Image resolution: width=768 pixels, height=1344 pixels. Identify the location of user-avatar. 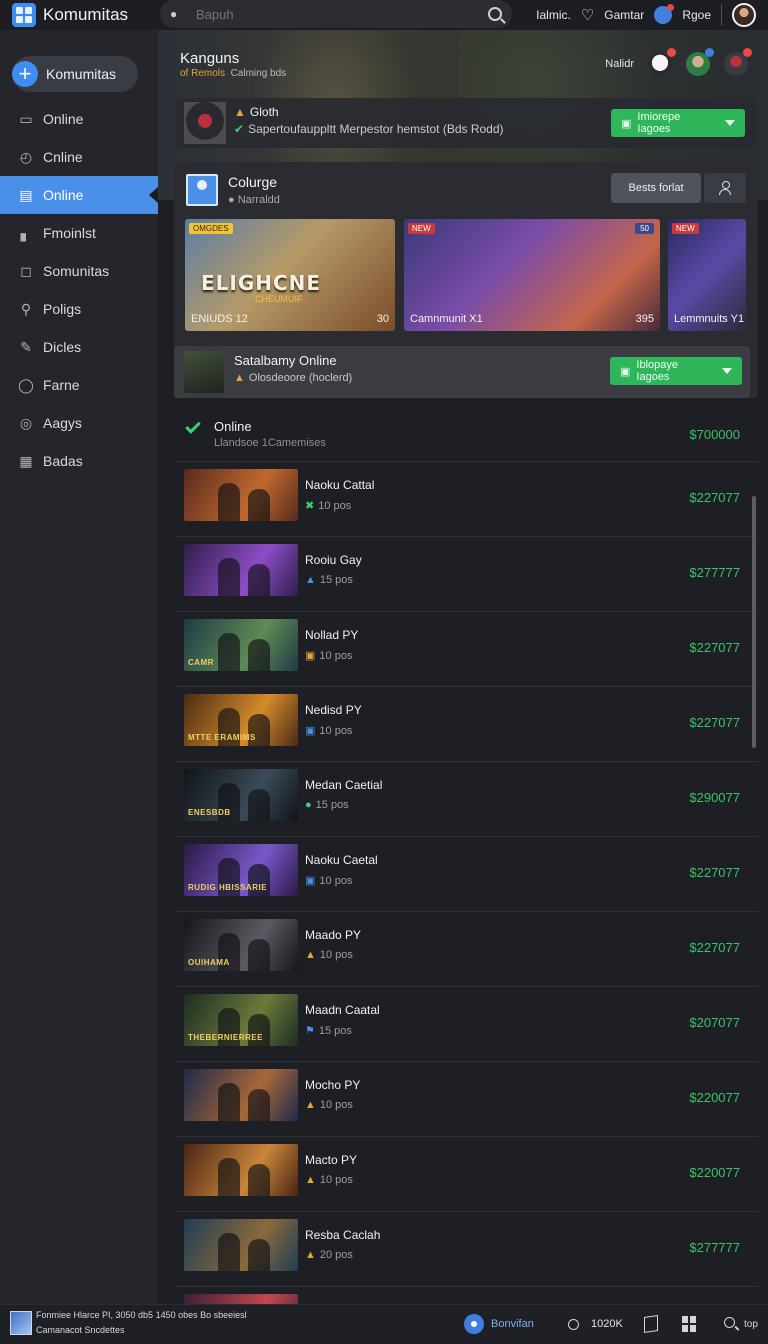
(744, 15).